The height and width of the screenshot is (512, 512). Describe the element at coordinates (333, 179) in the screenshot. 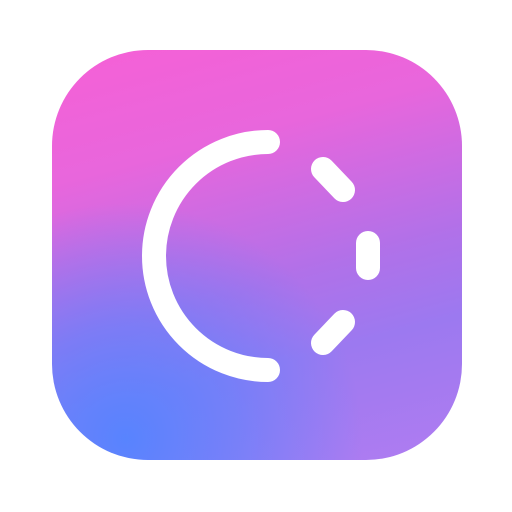

I see `dash-segment-top-icon` at that location.